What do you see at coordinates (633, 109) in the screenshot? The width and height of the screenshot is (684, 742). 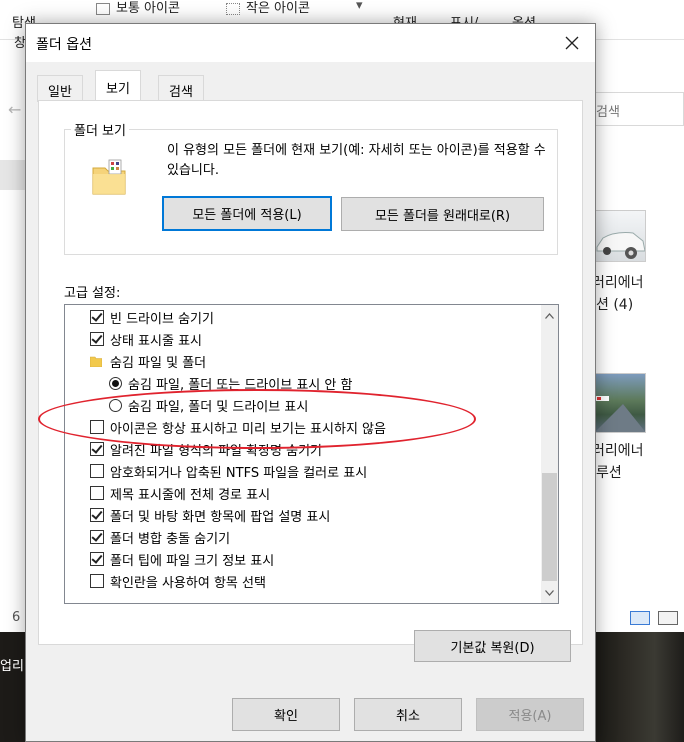 I see `explorer-search-box: 검색` at bounding box center [633, 109].